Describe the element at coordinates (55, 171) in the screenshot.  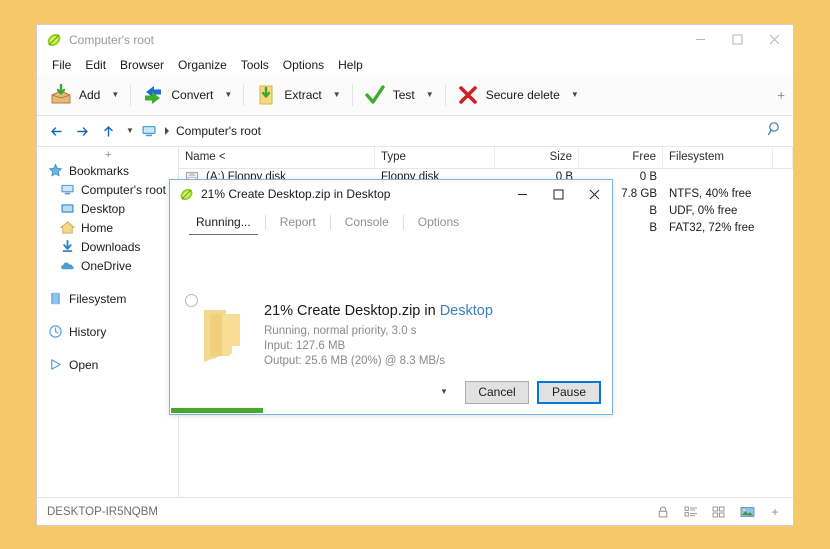
I see `star-icon` at that location.